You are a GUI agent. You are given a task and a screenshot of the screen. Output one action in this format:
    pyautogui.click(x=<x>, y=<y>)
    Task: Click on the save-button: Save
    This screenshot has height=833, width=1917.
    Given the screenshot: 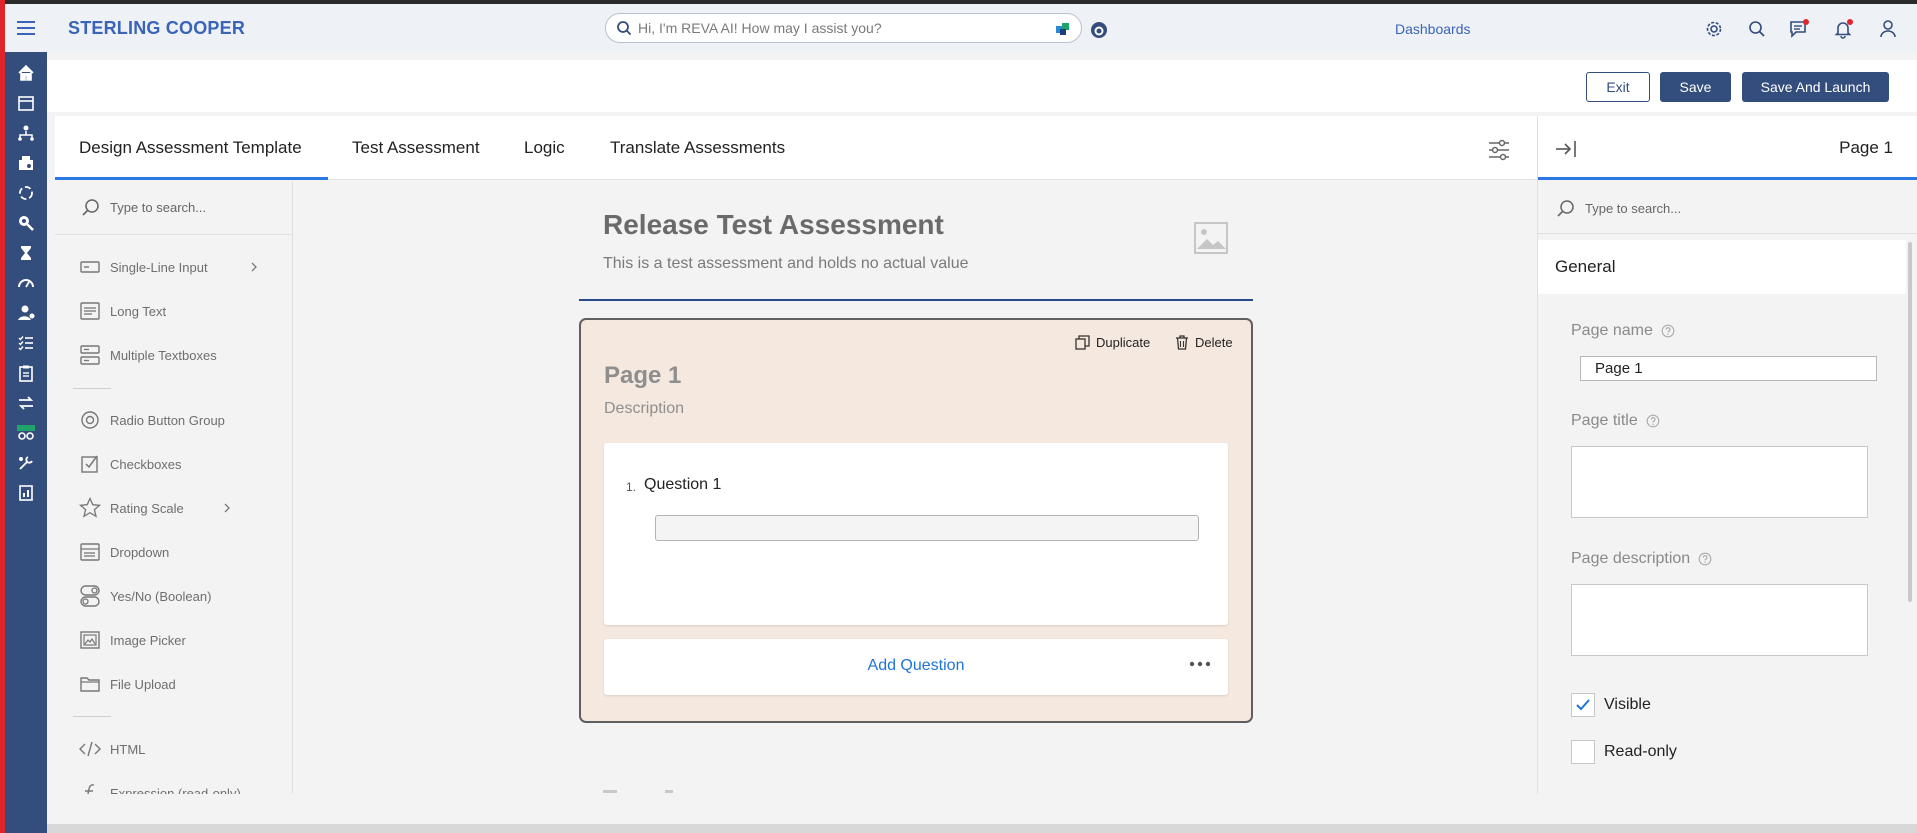 What is the action you would take?
    pyautogui.click(x=1695, y=87)
    